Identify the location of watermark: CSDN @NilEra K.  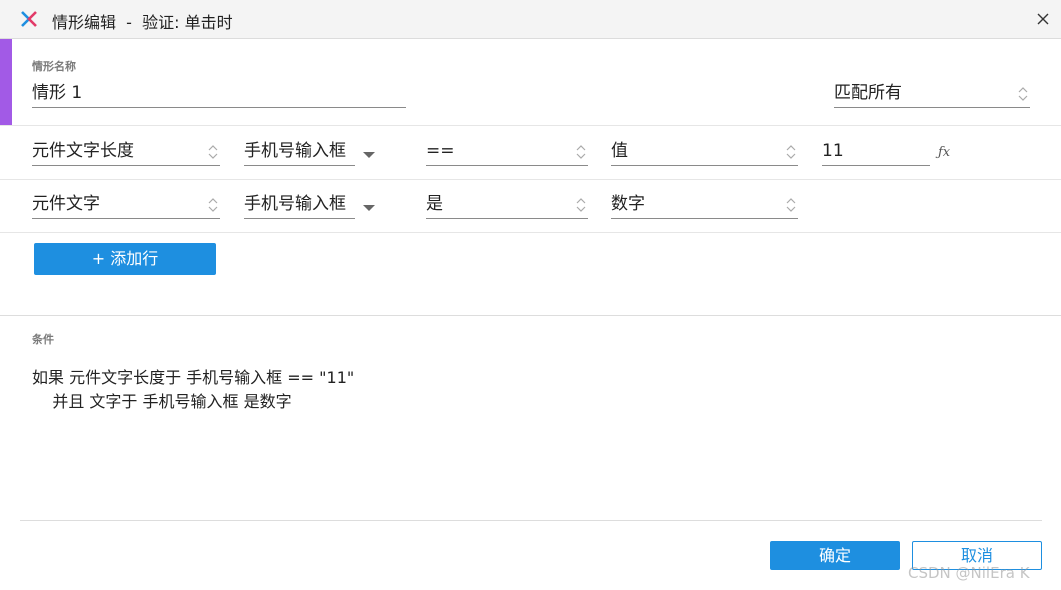
(969, 573).